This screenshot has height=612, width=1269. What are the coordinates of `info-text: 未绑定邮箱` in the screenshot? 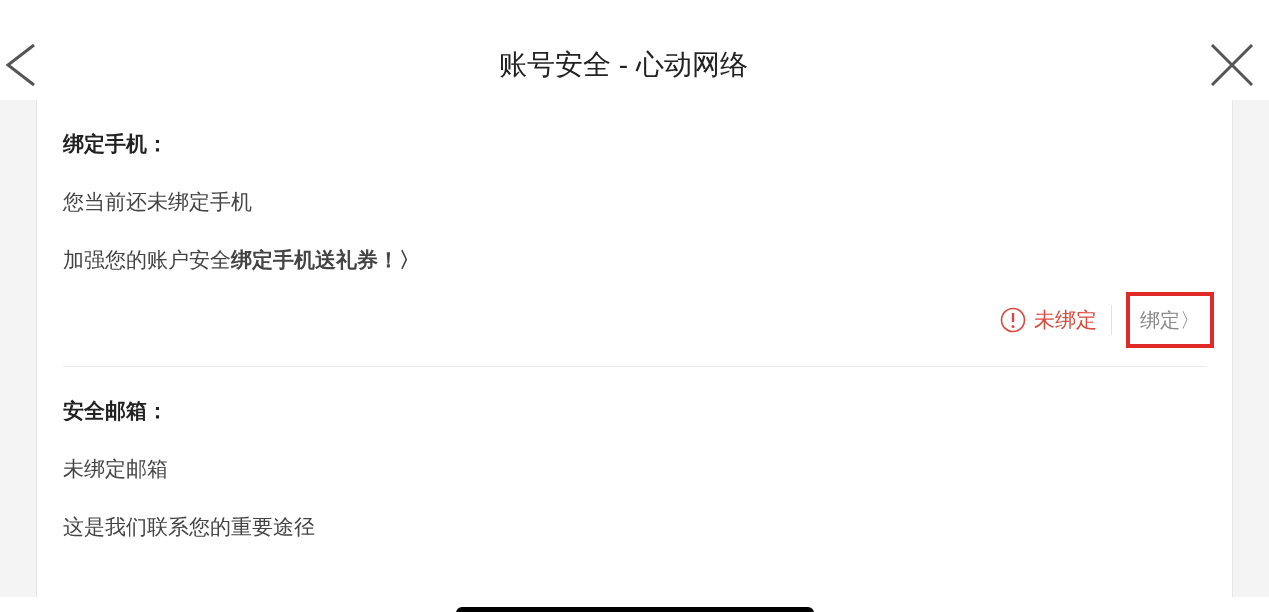 It's located at (115, 469).